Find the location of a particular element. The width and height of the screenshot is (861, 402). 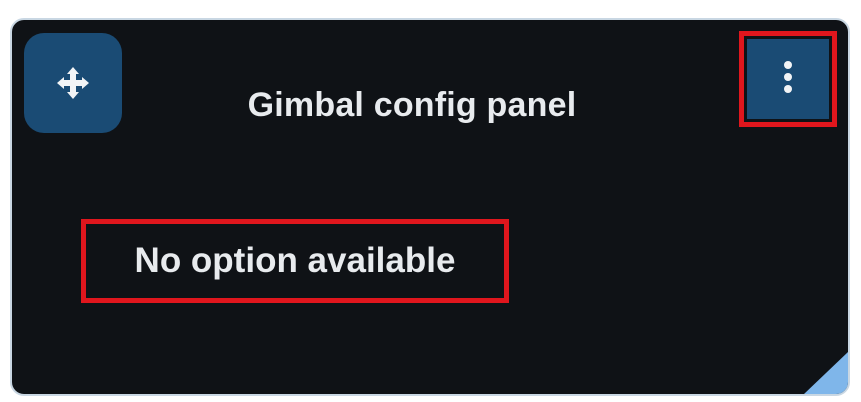

message-highlight: No option available is located at coordinates (295, 261).